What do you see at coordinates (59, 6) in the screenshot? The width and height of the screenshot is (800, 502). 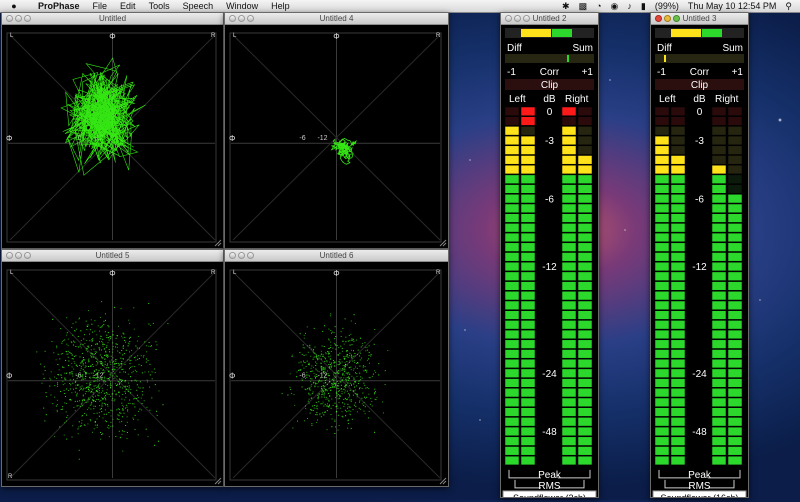 I see `menu-app-name: ProPhase` at bounding box center [59, 6].